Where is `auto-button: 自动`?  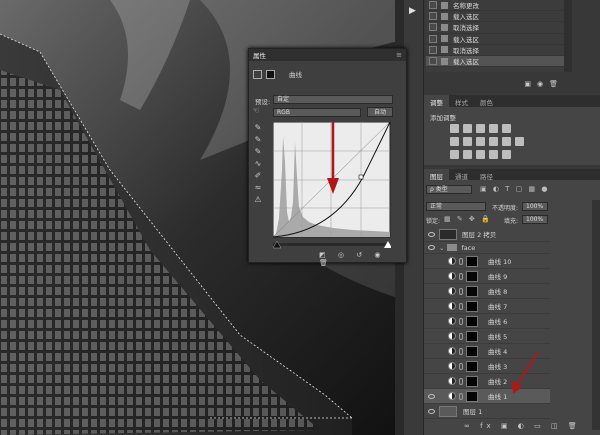
auto-button: 自动 is located at coordinates (380, 112).